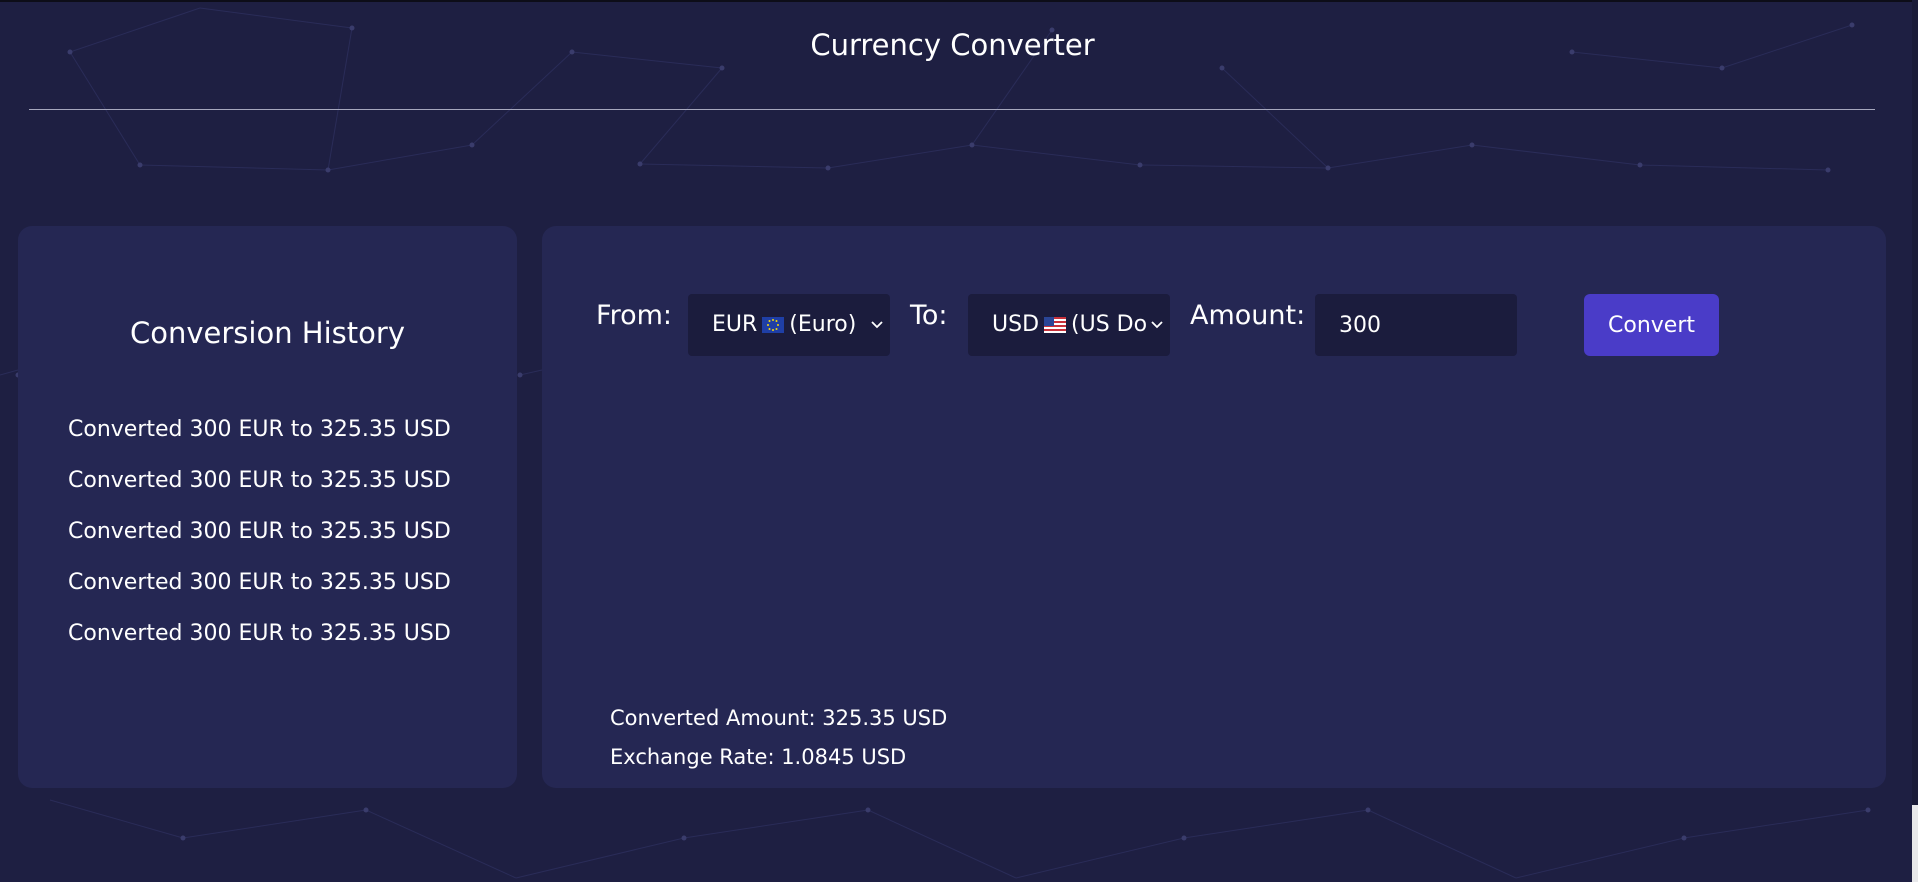 The height and width of the screenshot is (882, 1918). What do you see at coordinates (1248, 315) in the screenshot?
I see `amount-label: Amount:` at bounding box center [1248, 315].